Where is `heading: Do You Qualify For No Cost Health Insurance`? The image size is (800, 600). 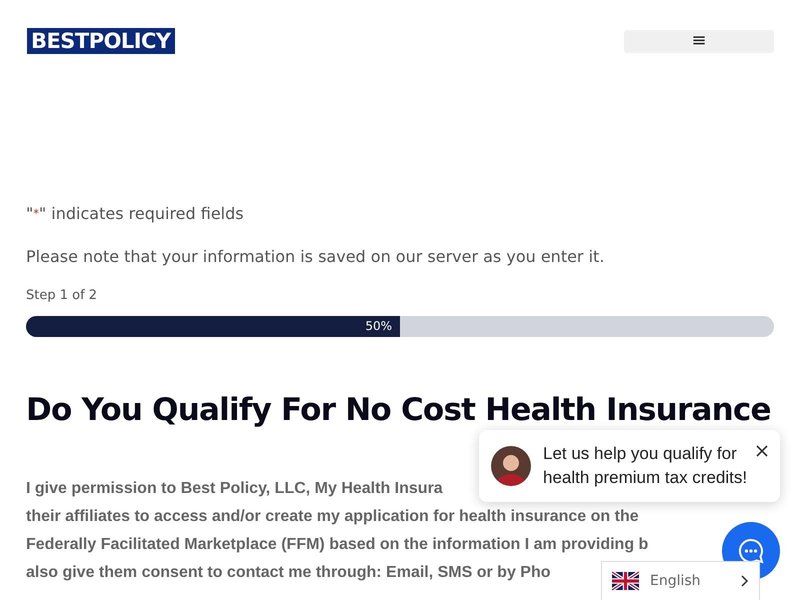
heading: Do You Qualify For No Cost Health Insurance is located at coordinates (399, 410).